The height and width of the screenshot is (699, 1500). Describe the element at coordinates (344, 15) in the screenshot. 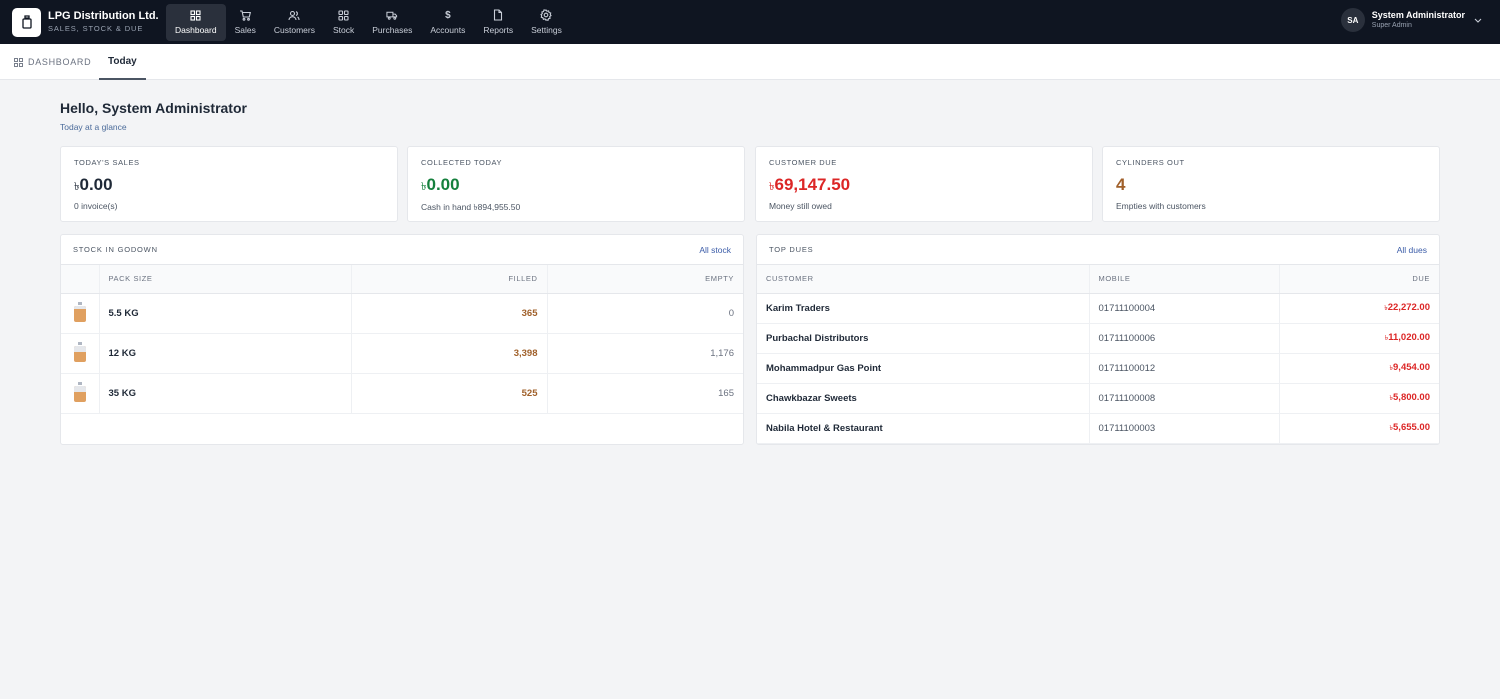

I see `boxes-icon` at that location.